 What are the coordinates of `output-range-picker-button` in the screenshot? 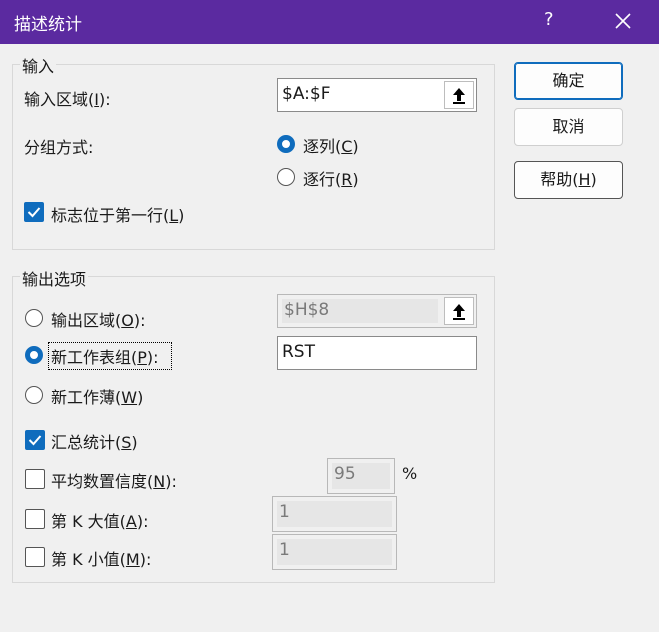 It's located at (459, 311).